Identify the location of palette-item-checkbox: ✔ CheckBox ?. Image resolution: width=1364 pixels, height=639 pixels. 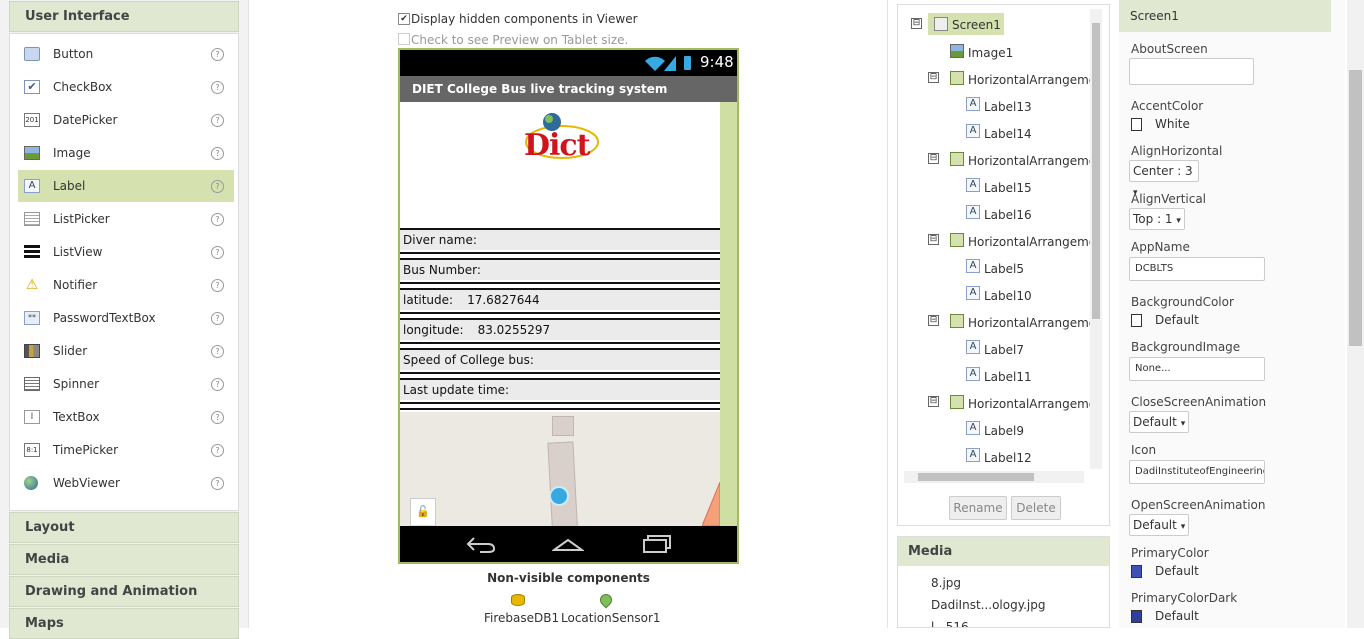
(126, 87).